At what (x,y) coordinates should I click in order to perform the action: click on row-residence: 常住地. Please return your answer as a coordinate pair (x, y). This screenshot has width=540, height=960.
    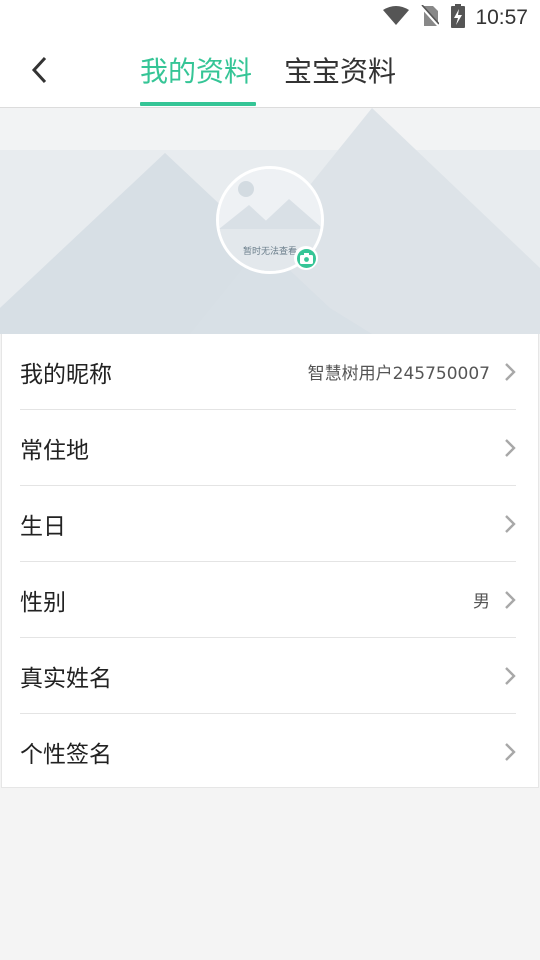
    Looking at the image, I should click on (268, 448).